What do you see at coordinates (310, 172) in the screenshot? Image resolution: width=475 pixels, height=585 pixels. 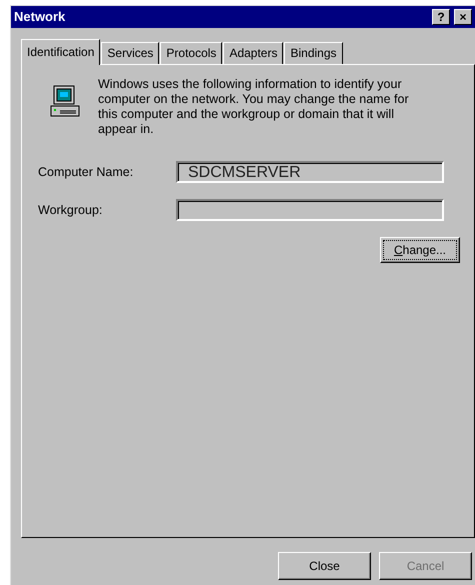 I see `text-field: SDCMSERVER` at bounding box center [310, 172].